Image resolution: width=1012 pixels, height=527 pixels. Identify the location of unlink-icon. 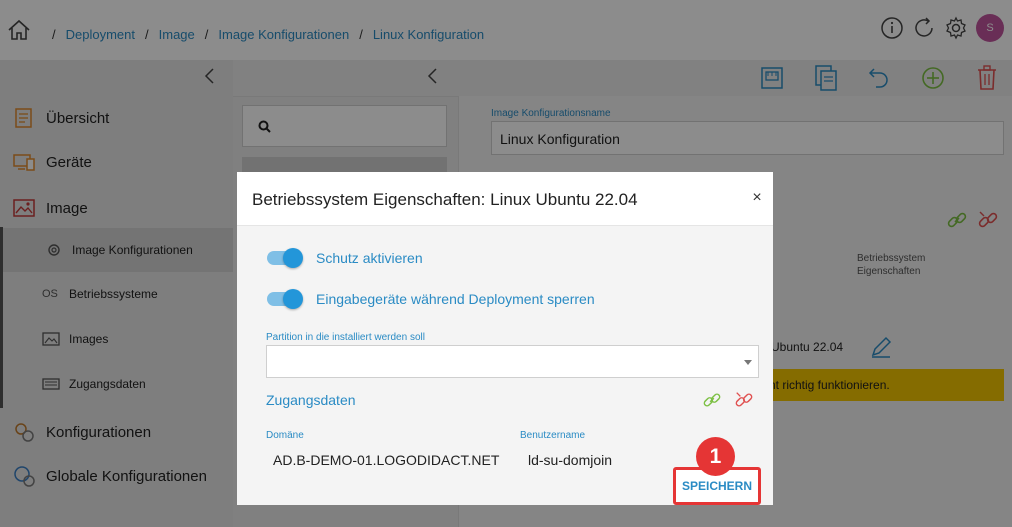
(744, 400).